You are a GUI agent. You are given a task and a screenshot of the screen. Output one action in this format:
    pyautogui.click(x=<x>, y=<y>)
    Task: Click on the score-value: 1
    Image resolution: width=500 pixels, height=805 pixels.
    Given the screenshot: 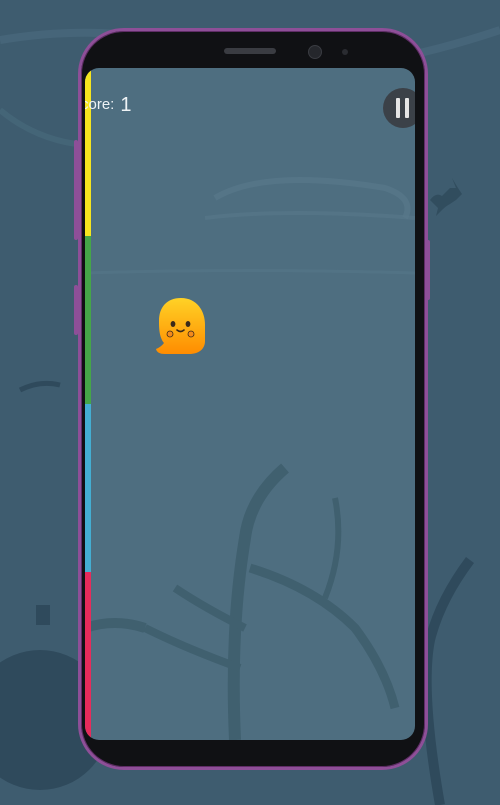 What is the action you would take?
    pyautogui.click(x=126, y=105)
    